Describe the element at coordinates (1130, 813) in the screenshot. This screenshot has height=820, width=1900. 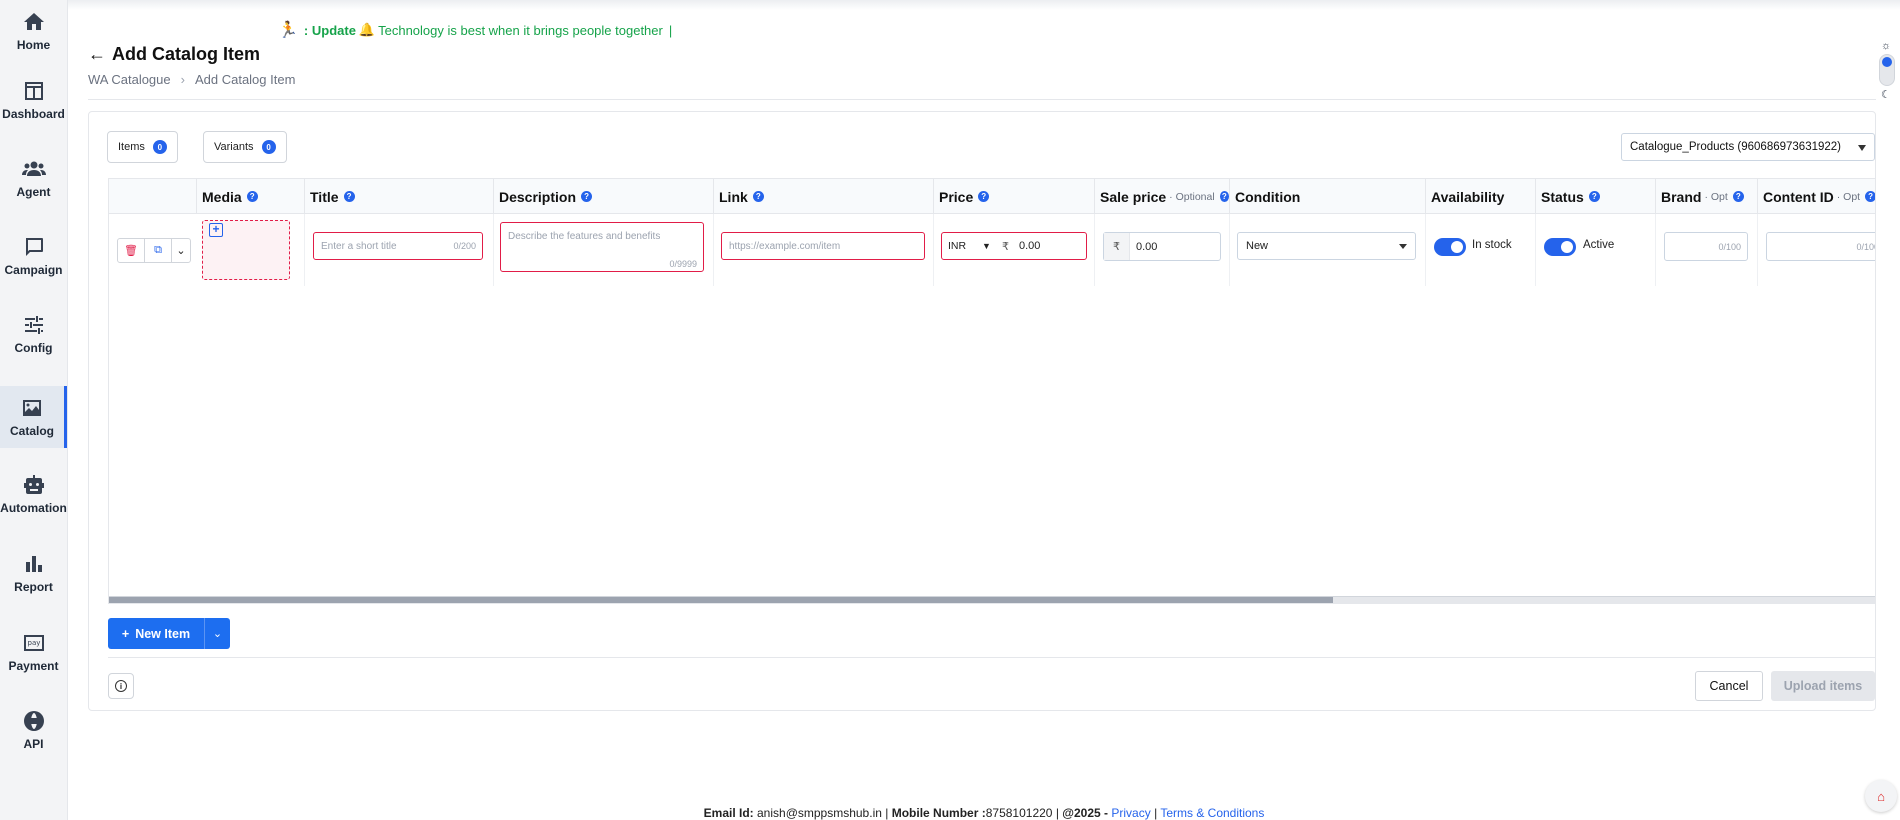
I see `privacy-link: Privacy` at that location.